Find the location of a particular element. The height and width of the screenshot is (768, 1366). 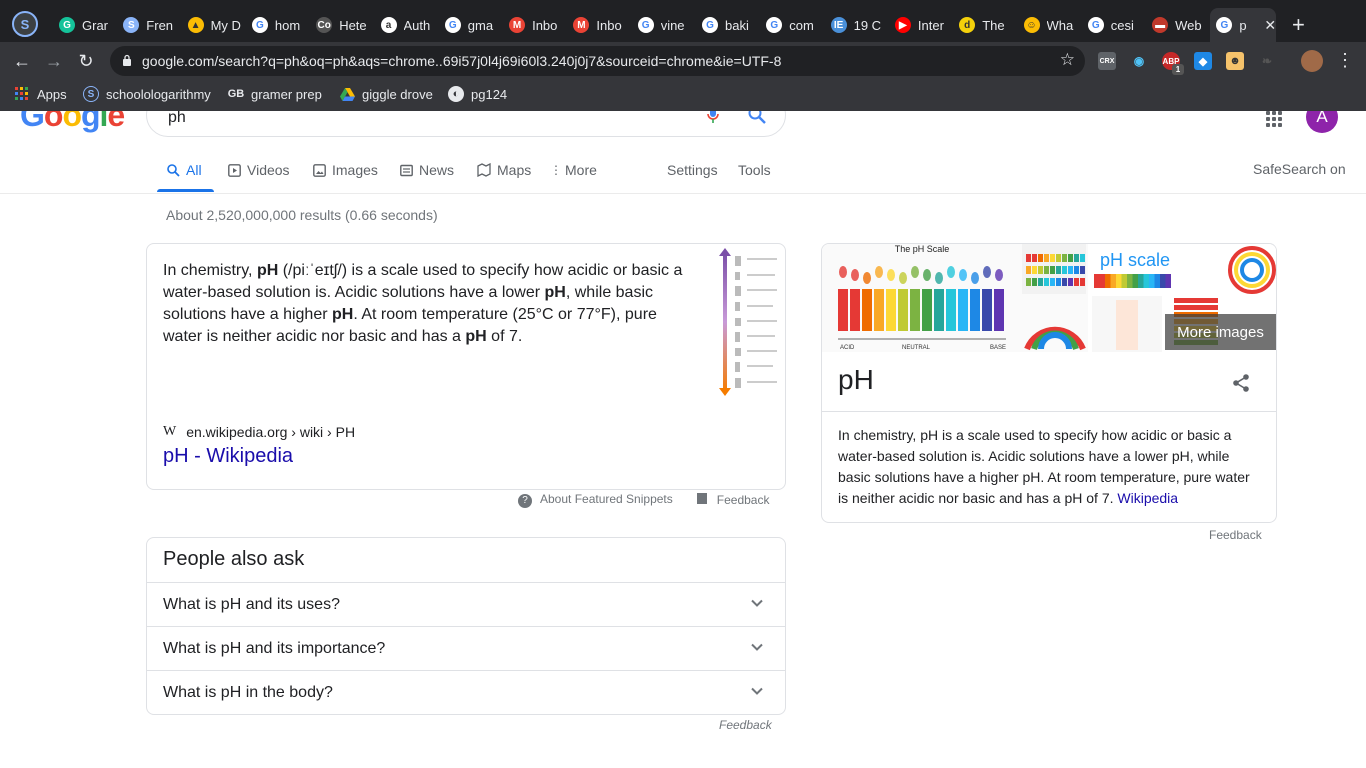

google-logo: Google is located at coordinates (72, 122).